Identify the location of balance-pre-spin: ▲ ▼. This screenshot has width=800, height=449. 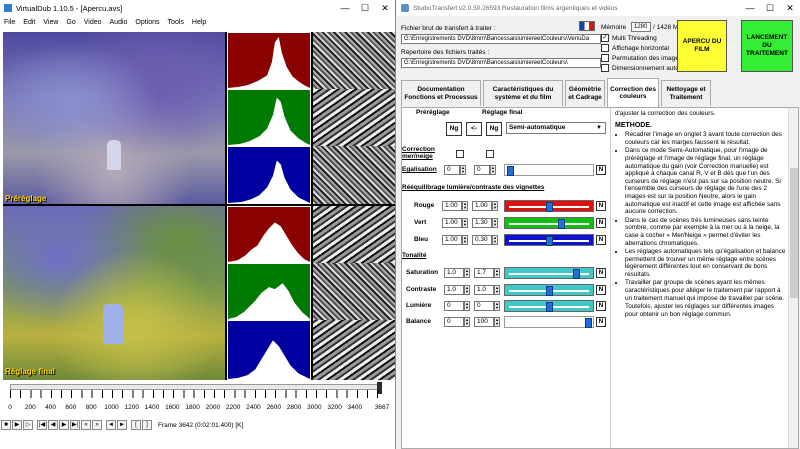
(467, 322).